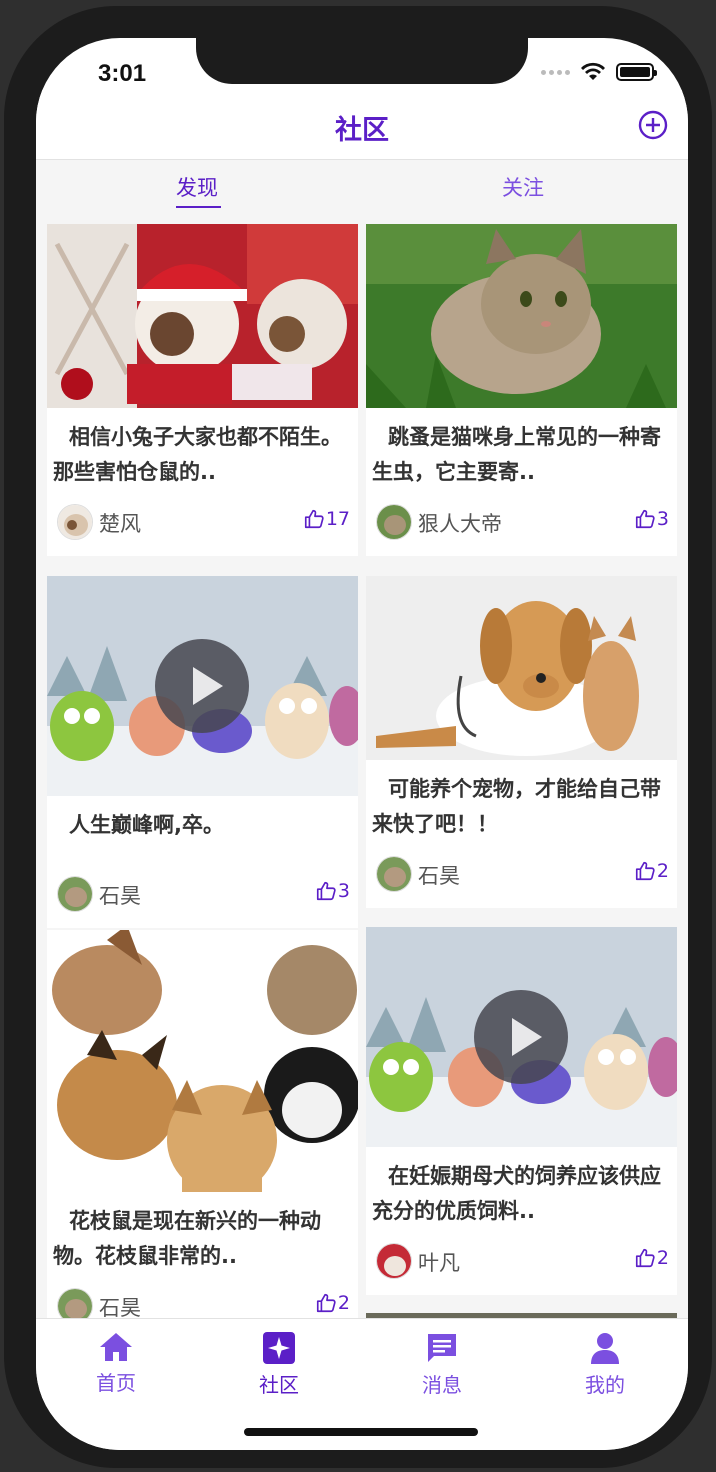 Image resolution: width=716 pixels, height=1472 pixels. What do you see at coordinates (202, 897) in the screenshot?
I see `post-meta: 石昊 3` at bounding box center [202, 897].